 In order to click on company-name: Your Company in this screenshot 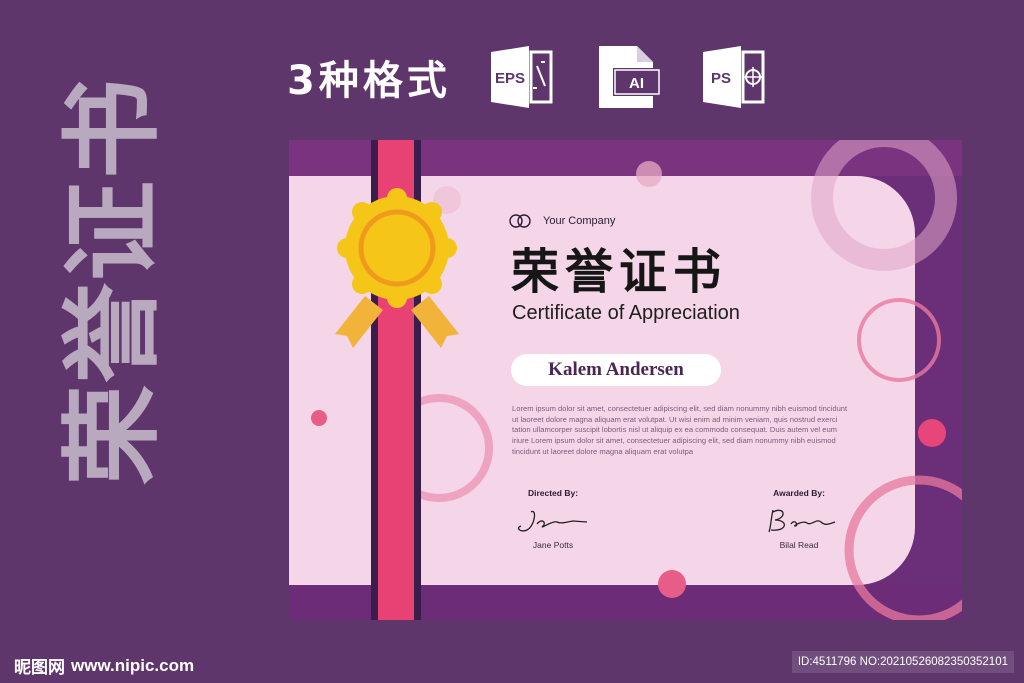, I will do `click(579, 221)`.